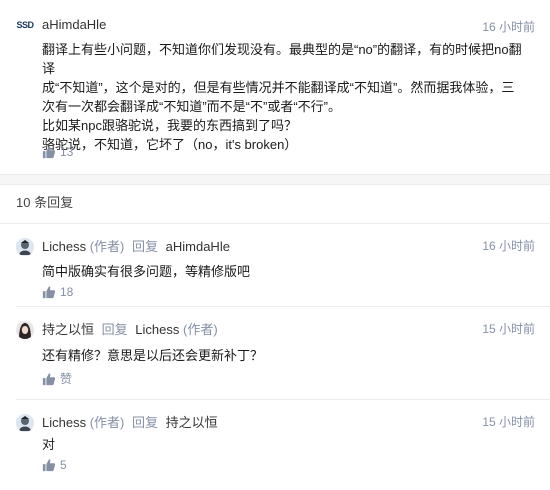 Image resolution: width=550 pixels, height=490 pixels. What do you see at coordinates (57, 152) in the screenshot?
I see `like-button: 13` at bounding box center [57, 152].